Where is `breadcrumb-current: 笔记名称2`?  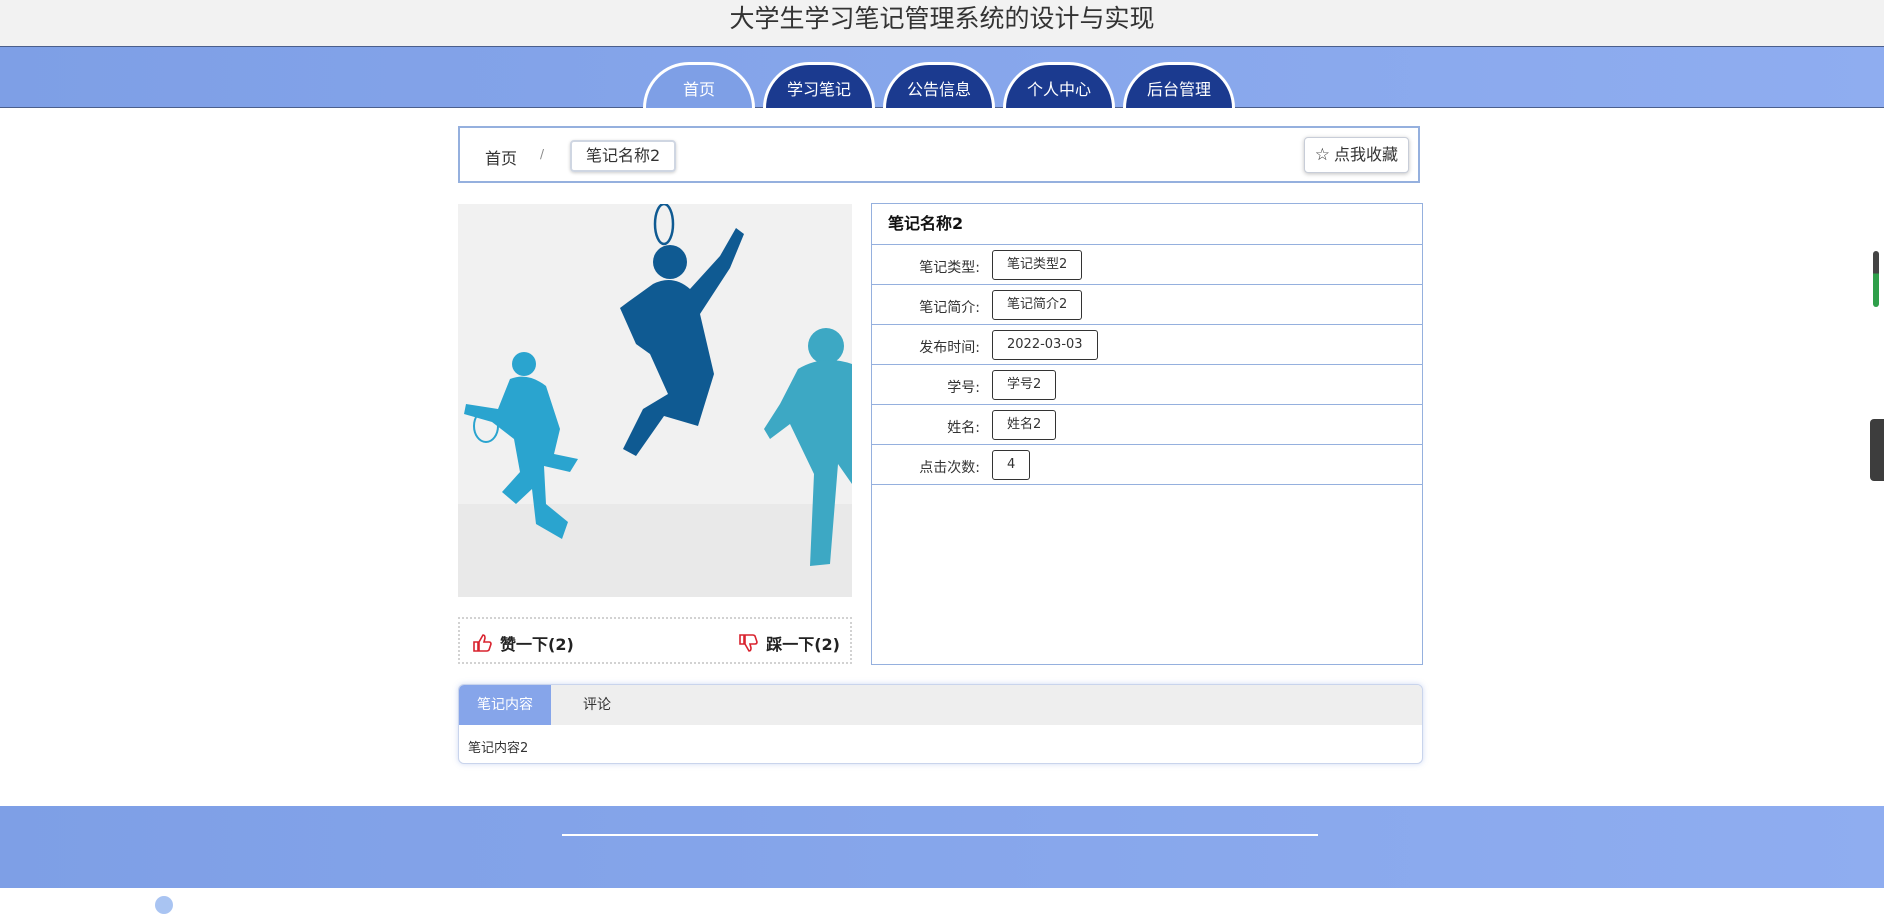 breadcrumb-current: 笔记名称2 is located at coordinates (623, 156).